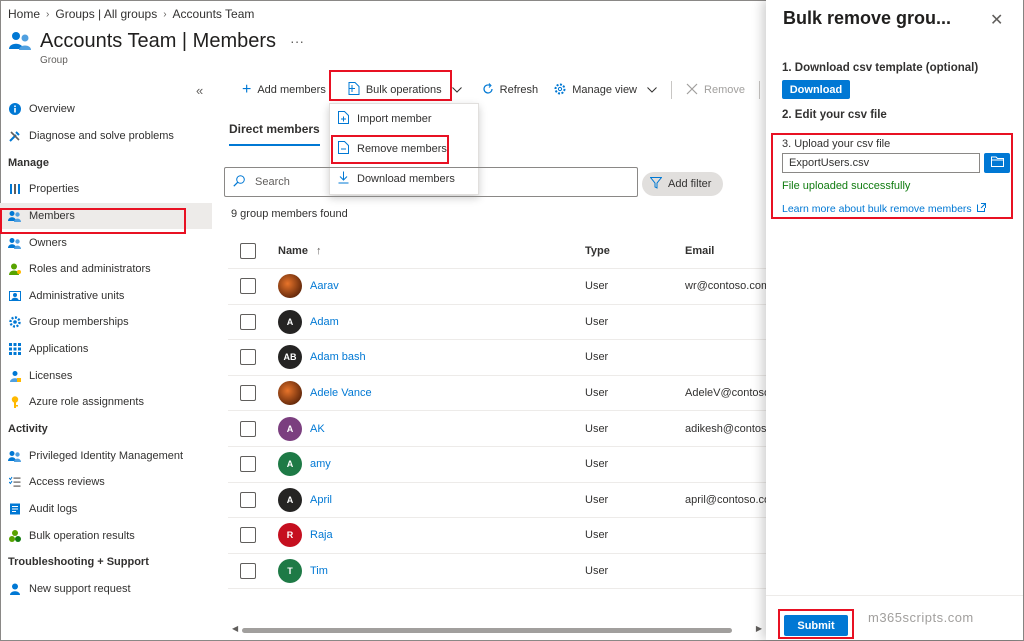 The width and height of the screenshot is (1024, 641). What do you see at coordinates (497, 287) in the screenshot?
I see `table-row: Aarav User wr@contoso.com` at bounding box center [497, 287].